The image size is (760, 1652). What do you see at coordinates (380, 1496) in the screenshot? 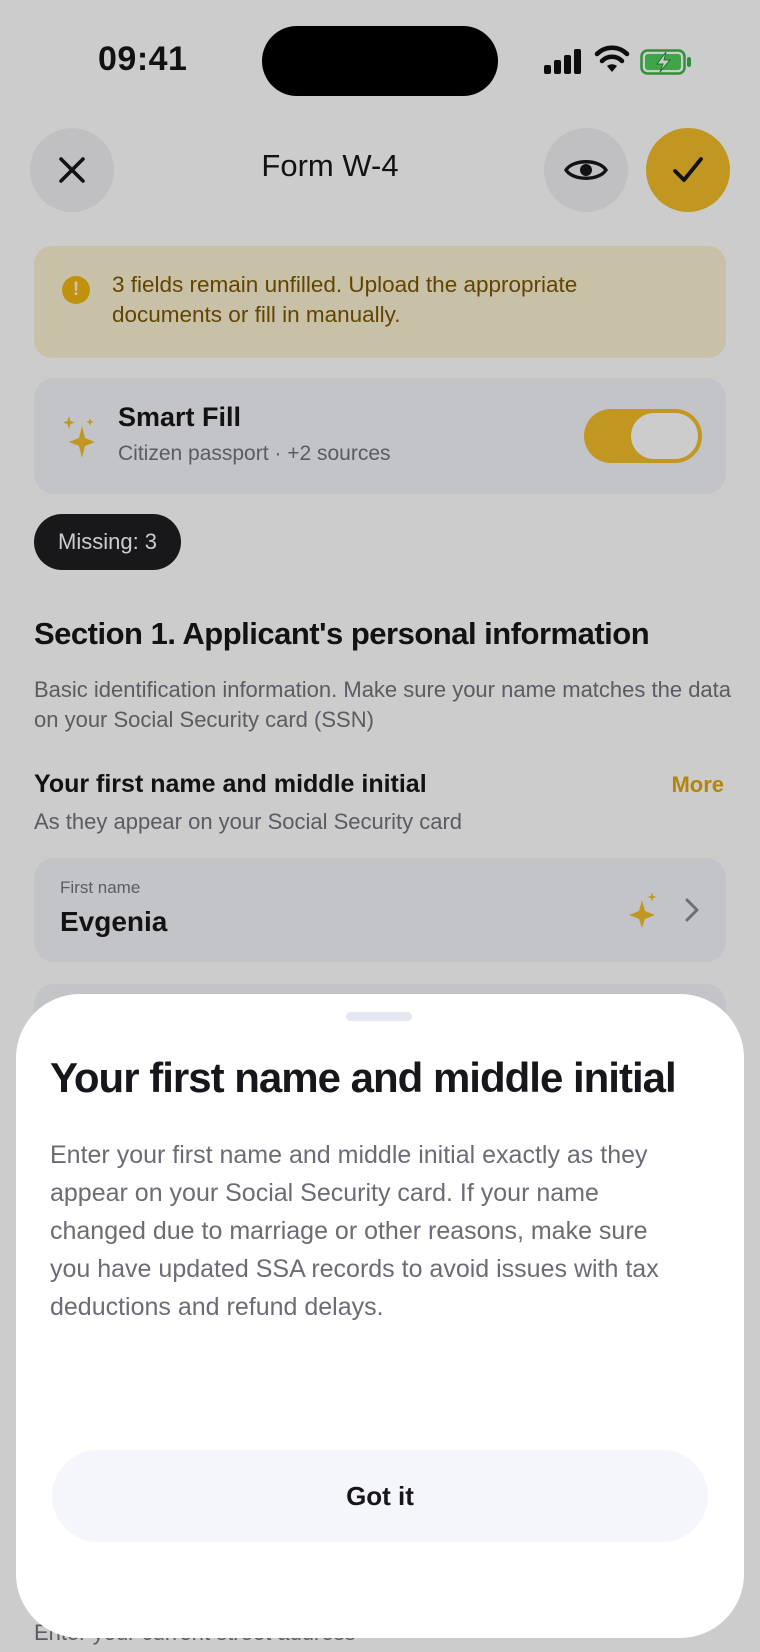
I see `got-it-button: Got it` at bounding box center [380, 1496].